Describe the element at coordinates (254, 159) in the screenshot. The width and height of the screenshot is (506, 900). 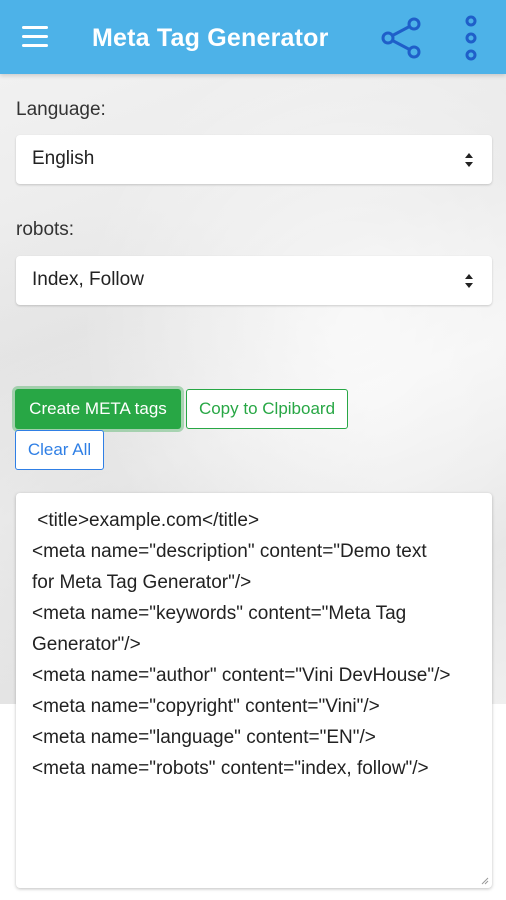
I see `language-select: English` at that location.